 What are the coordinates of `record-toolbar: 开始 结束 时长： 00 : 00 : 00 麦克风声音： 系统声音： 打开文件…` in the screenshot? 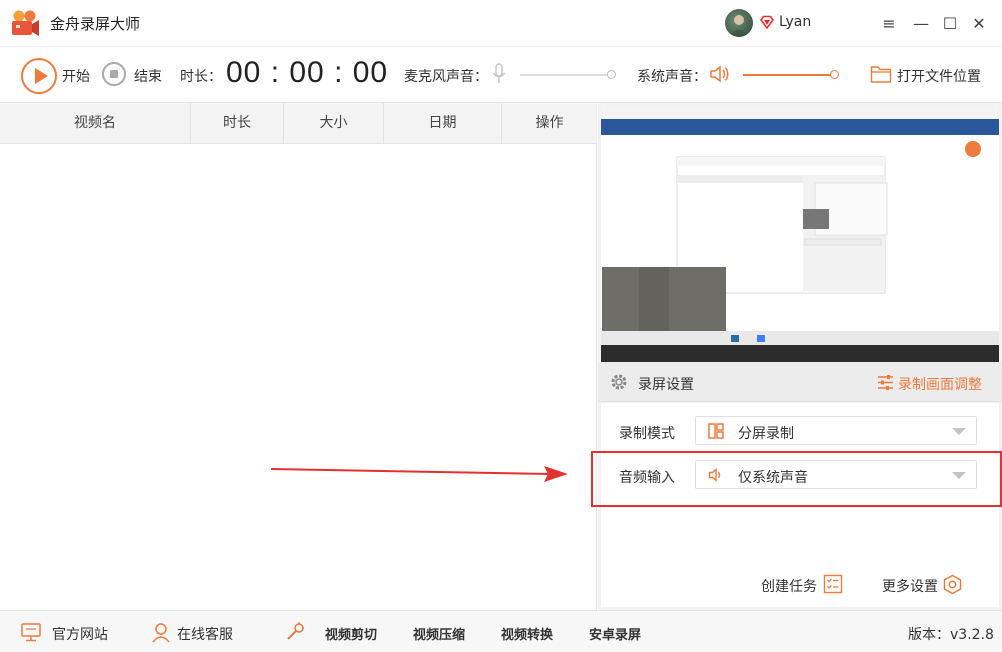 It's located at (501, 75).